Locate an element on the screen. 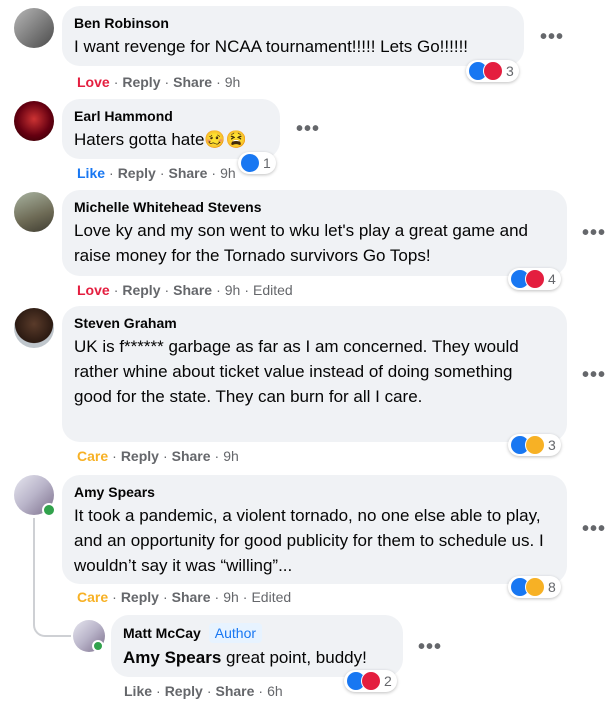 The width and height of the screenshot is (613, 702). reaction-count: 4 is located at coordinates (552, 279).